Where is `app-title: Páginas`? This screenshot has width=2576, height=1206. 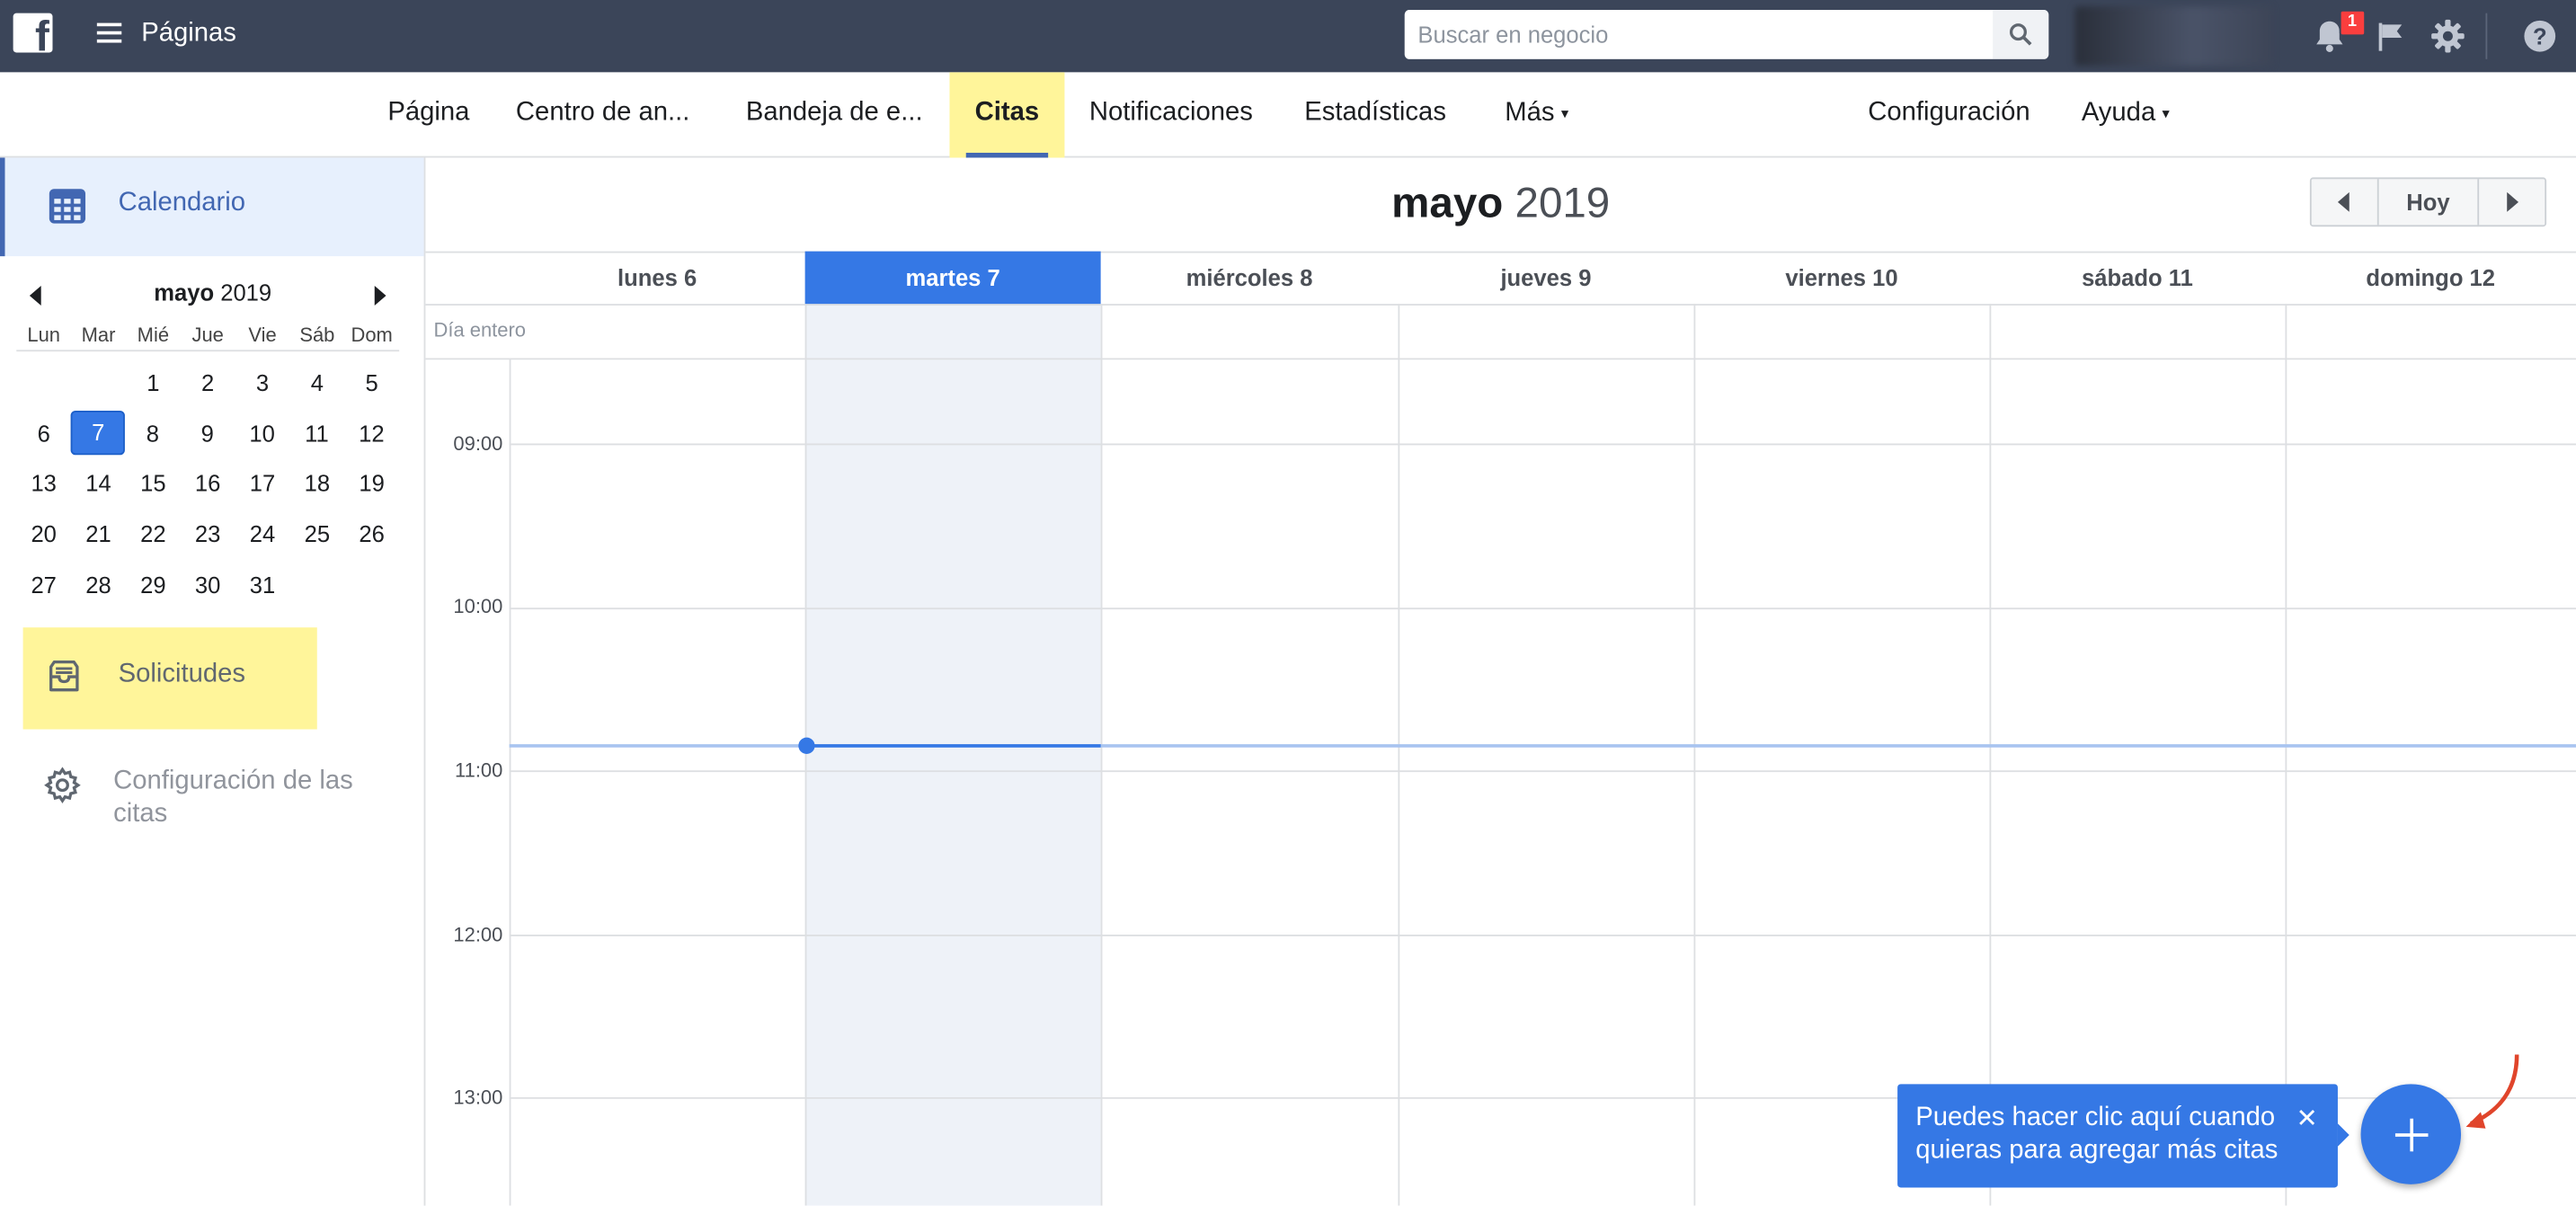
app-title: Páginas is located at coordinates (188, 34).